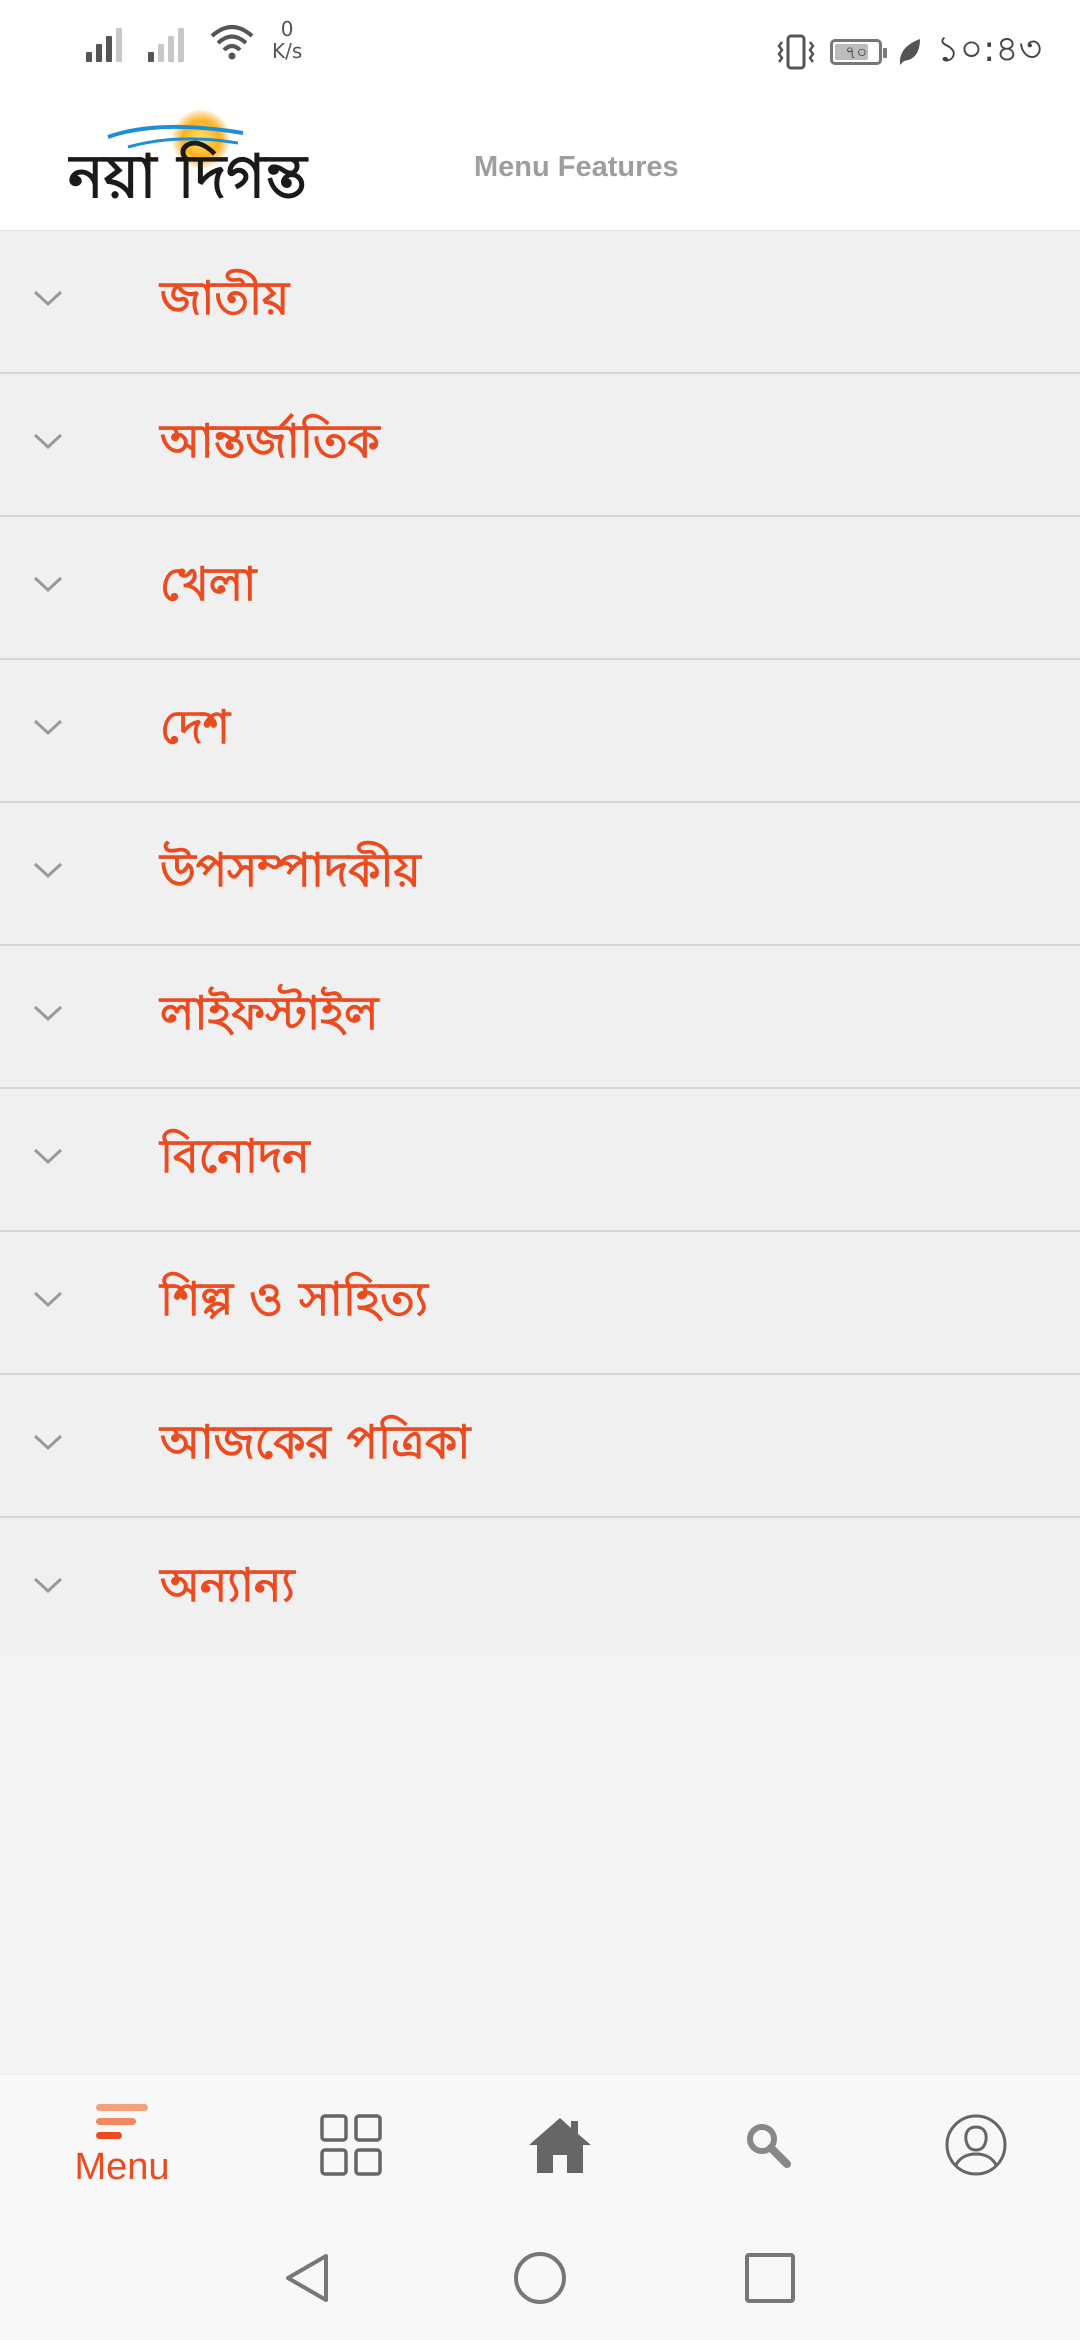  Describe the element at coordinates (540, 302) in the screenshot. I see `menu-item-national: জাতীয়` at that location.